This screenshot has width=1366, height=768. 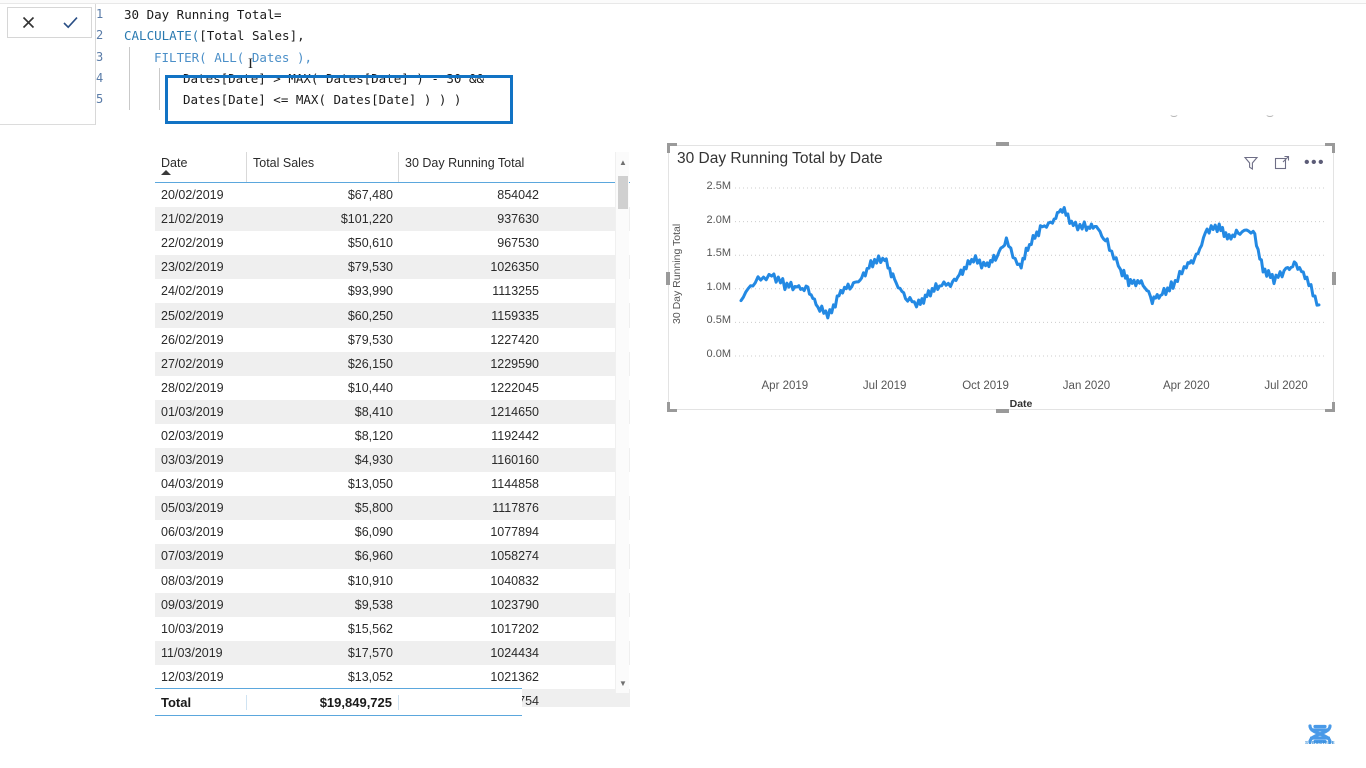 I want to click on table-cell-date: 22/02/2019, so click(x=192, y=243).